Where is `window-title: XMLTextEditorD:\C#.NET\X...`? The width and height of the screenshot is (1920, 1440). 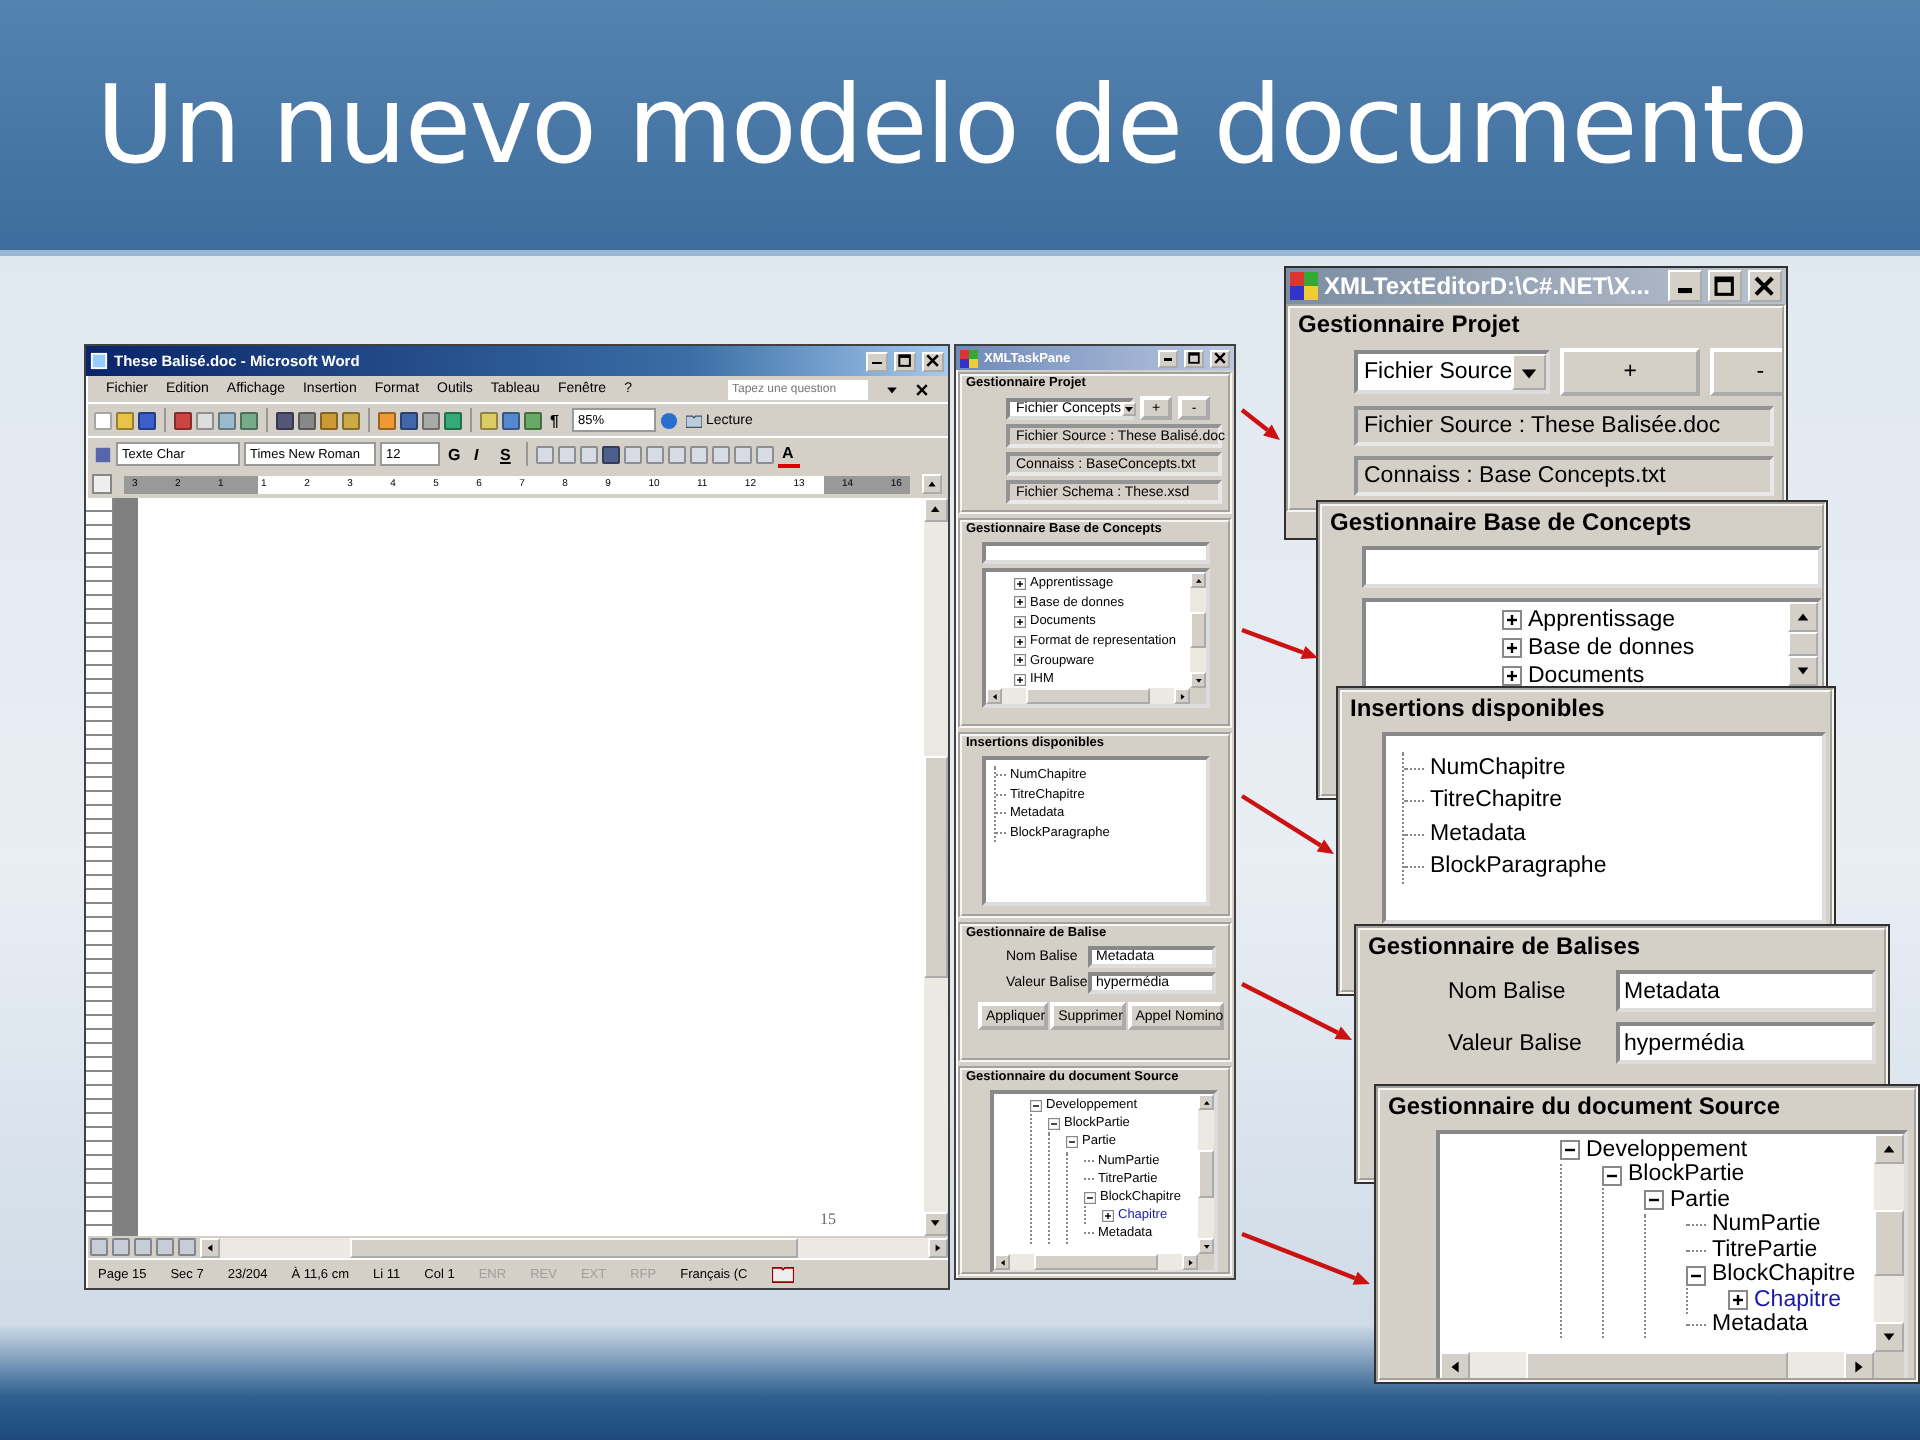 window-title: XMLTextEditorD:\C#.NET\X... is located at coordinates (1488, 286).